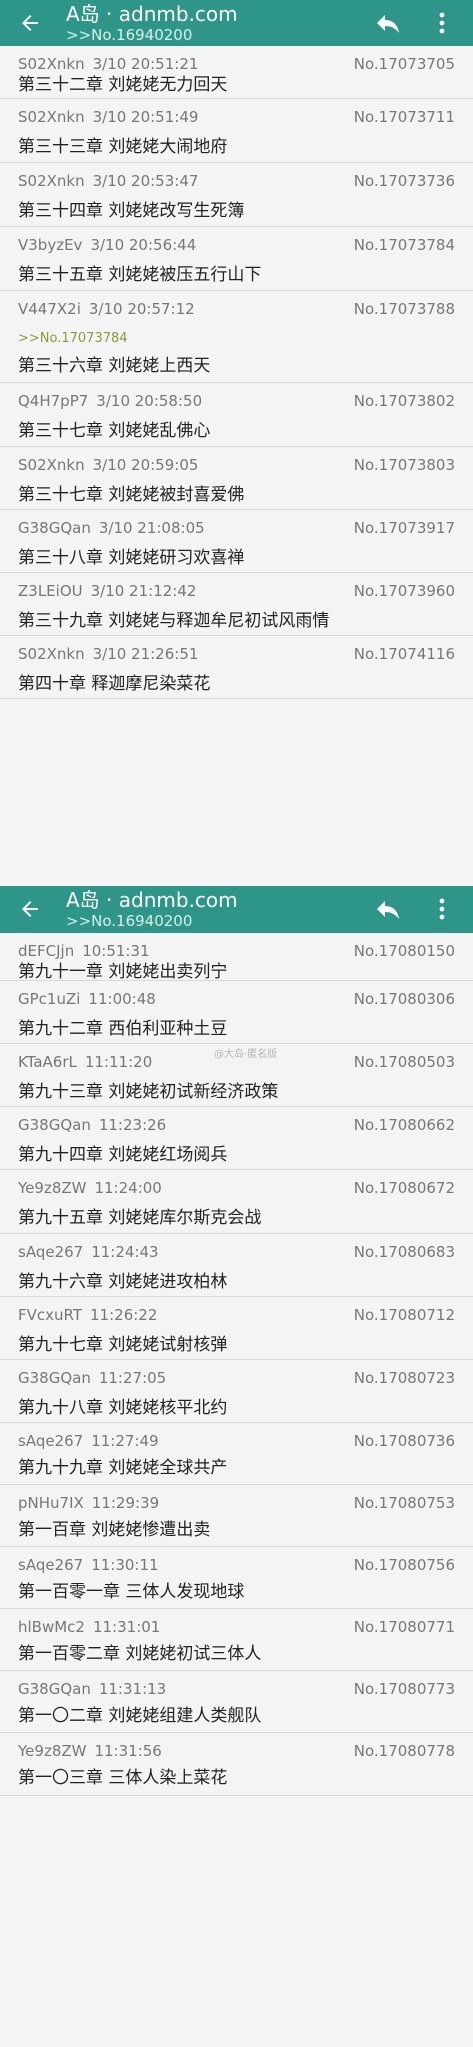  I want to click on thread-number: >>No.16940200, so click(129, 921).